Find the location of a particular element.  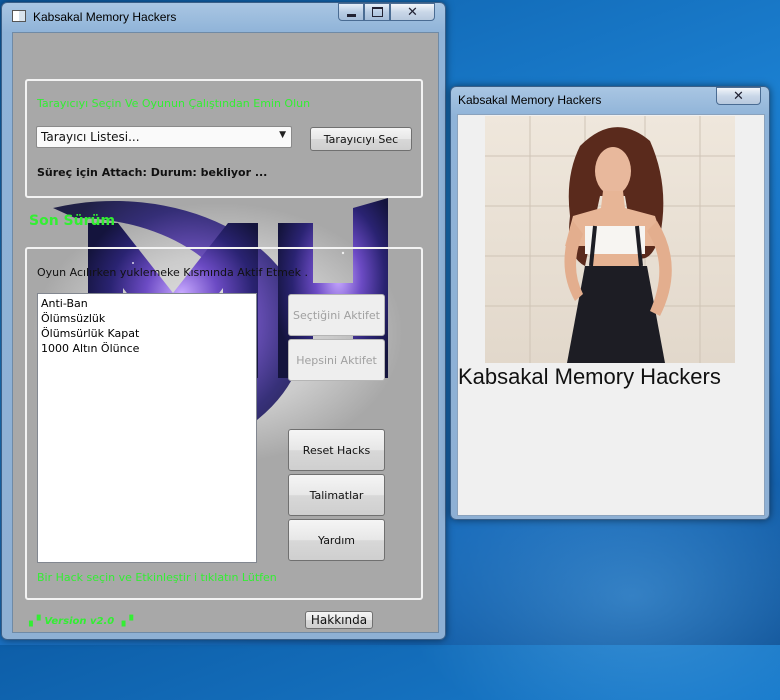

portrait-image is located at coordinates (610, 239).